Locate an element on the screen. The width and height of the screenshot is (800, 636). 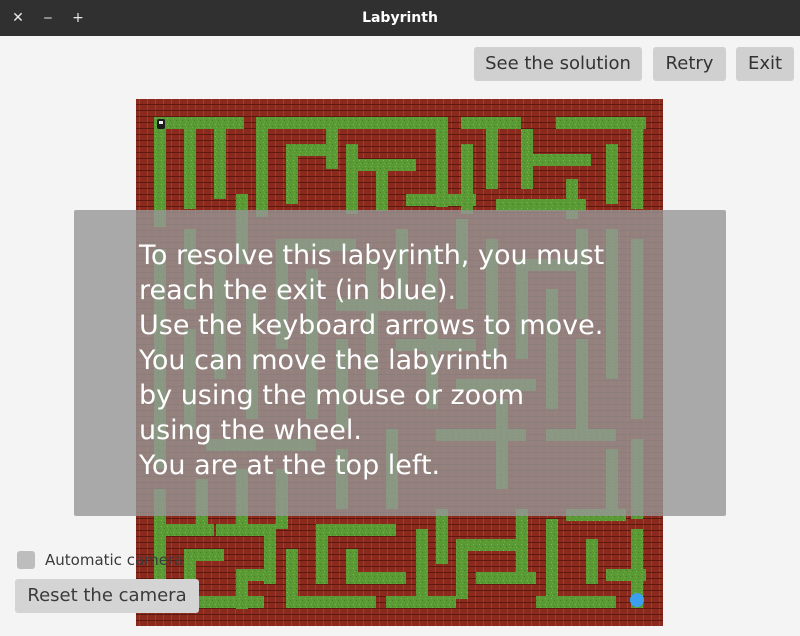
instruction-line: You are at the top left. is located at coordinates (290, 465).